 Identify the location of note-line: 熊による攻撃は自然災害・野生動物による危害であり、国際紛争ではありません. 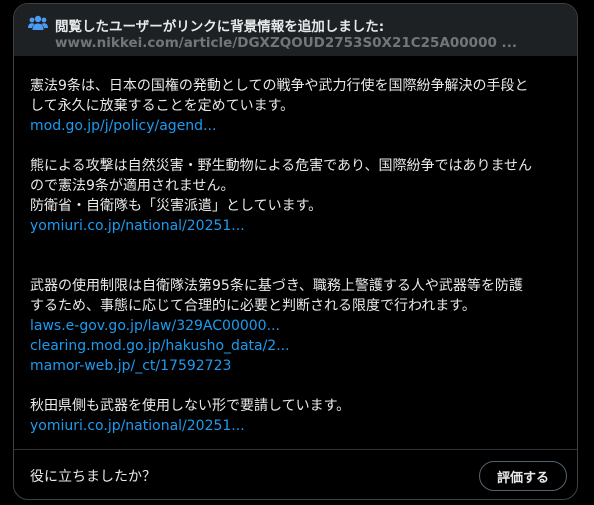
(281, 166).